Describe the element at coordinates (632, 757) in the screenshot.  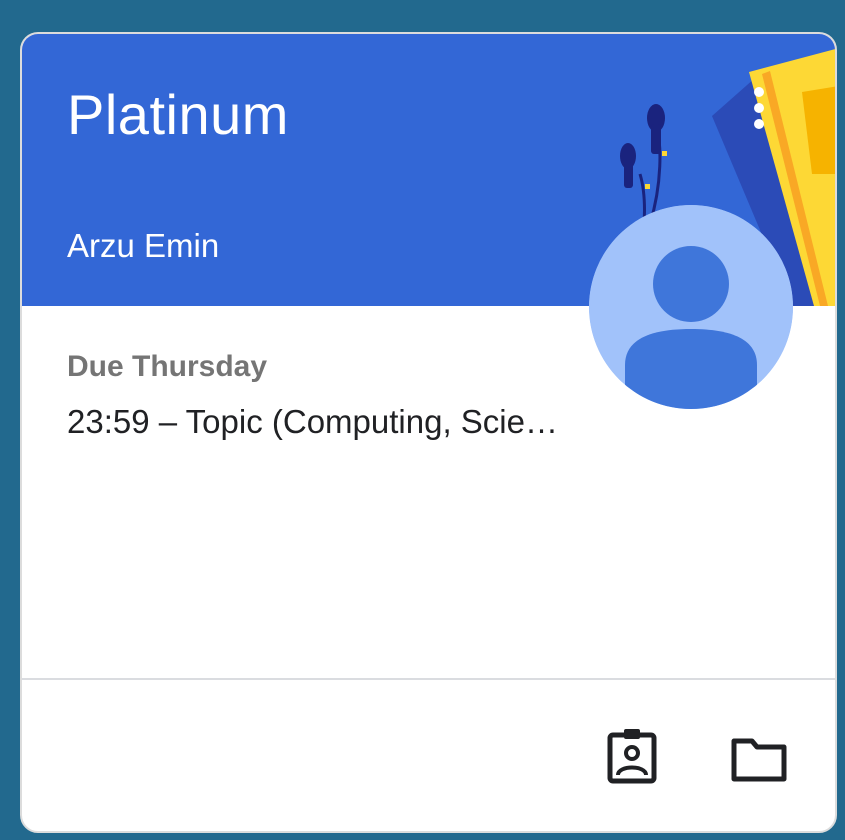
I see `assignment-ind-icon` at that location.